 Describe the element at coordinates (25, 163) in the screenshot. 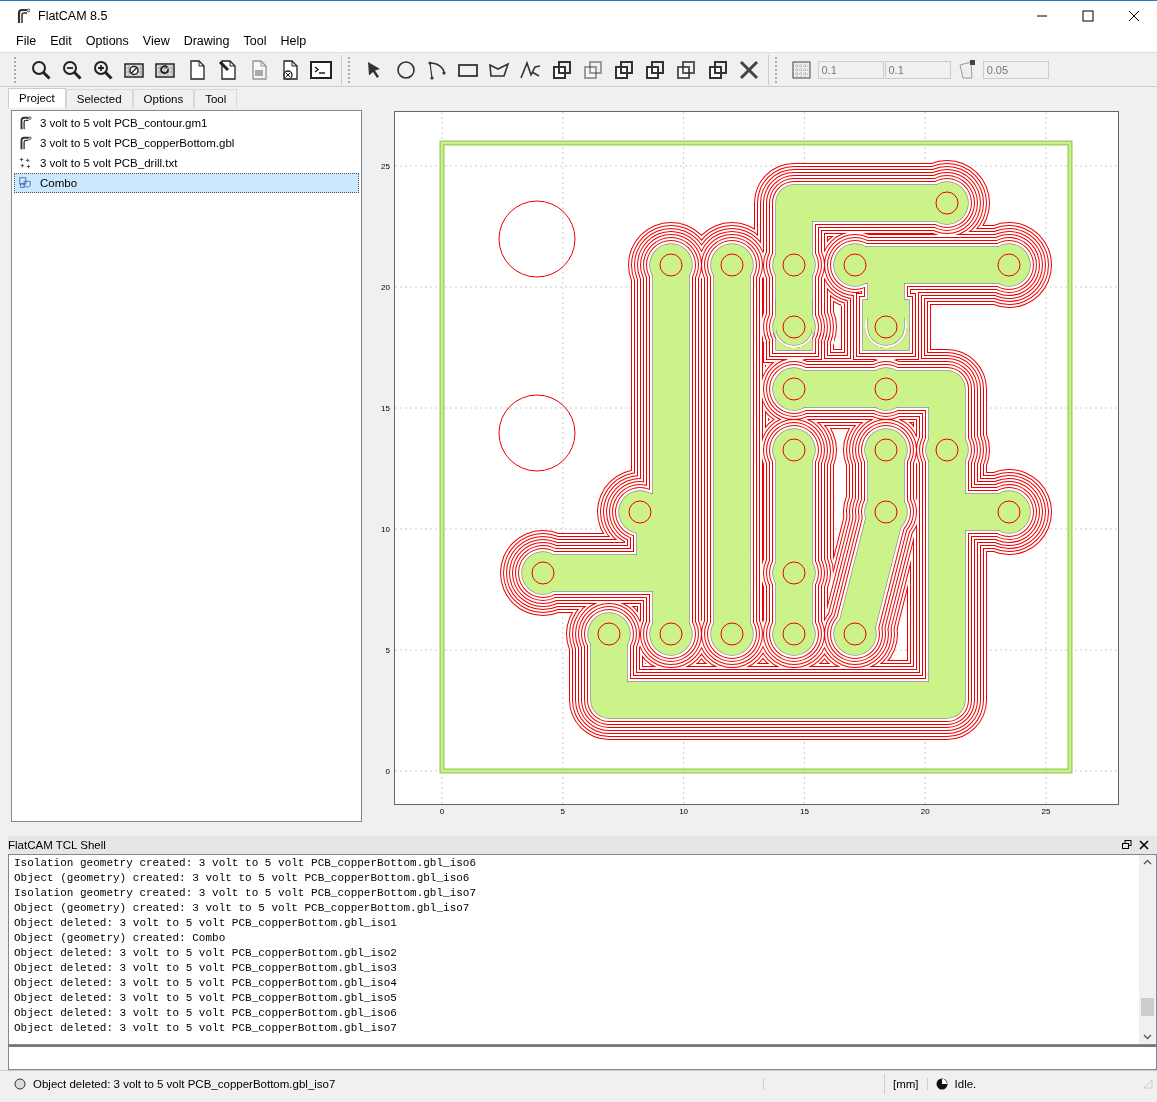

I see `excellon-object-icon` at that location.